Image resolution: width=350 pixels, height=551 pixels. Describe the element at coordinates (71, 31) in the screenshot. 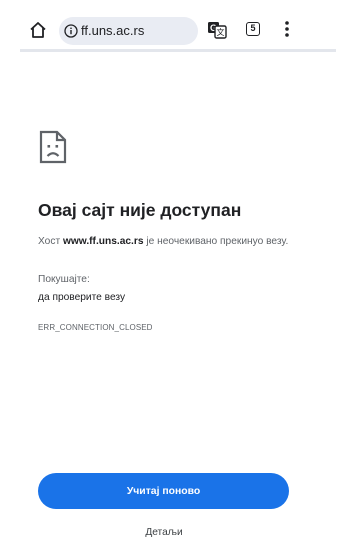

I see `info-icon` at that location.